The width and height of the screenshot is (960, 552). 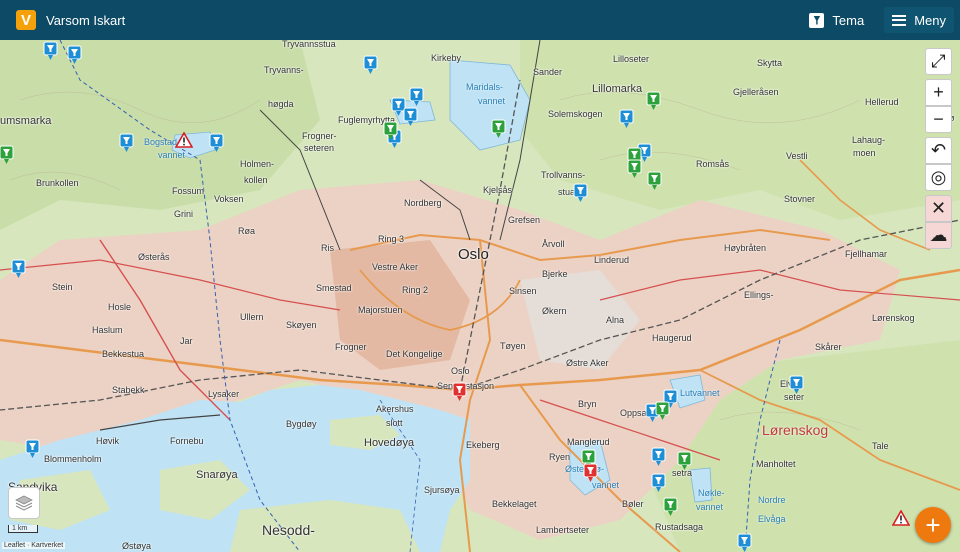 I want to click on map-label-okern: Økern, so click(x=554, y=311).